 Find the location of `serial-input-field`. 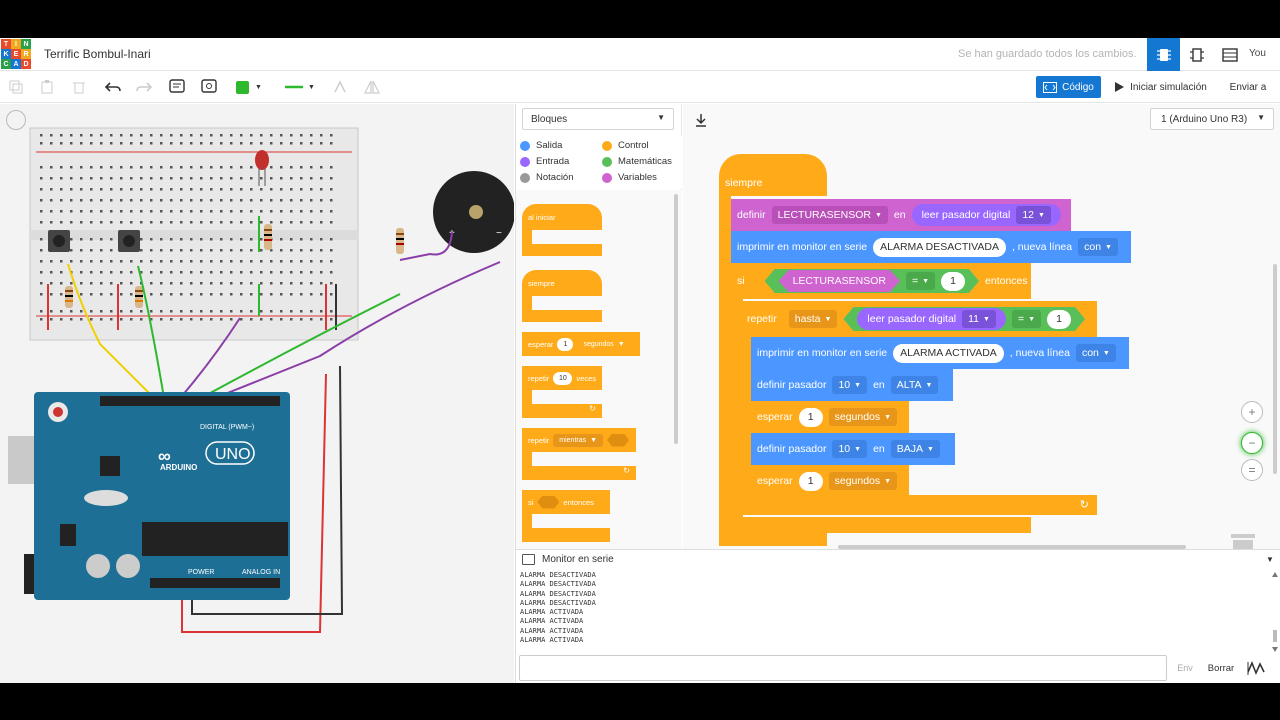

serial-input-field is located at coordinates (843, 668).